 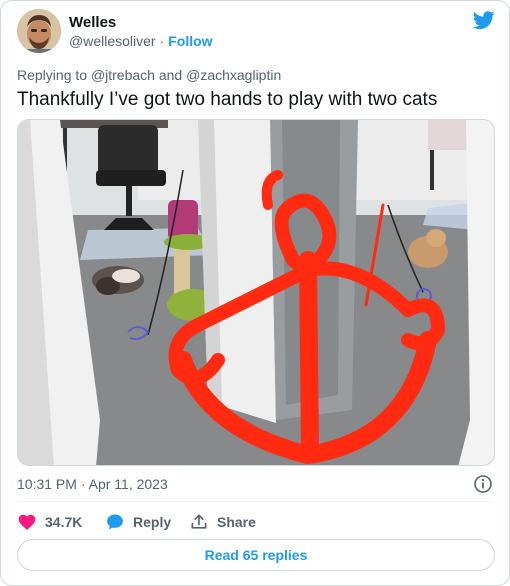 I want to click on read-replies-button: Read 65 replies, so click(x=256, y=555).